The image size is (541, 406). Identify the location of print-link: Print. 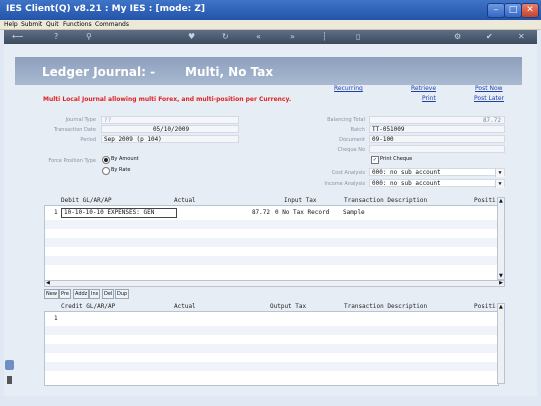
(429, 98).